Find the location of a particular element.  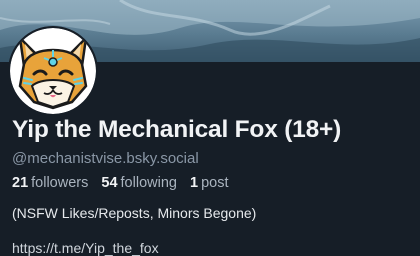

profile-bio: (NSFW Likes/Reposts, Minors Begone) is located at coordinates (134, 213).